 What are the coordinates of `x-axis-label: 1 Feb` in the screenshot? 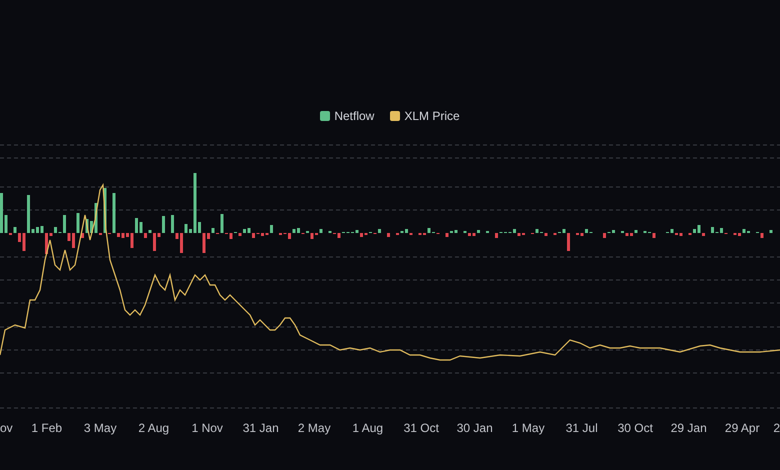 It's located at (46, 428).